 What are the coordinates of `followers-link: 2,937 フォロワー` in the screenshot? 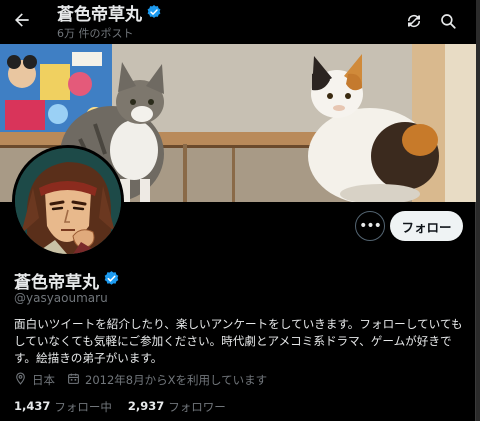 It's located at (177, 407).